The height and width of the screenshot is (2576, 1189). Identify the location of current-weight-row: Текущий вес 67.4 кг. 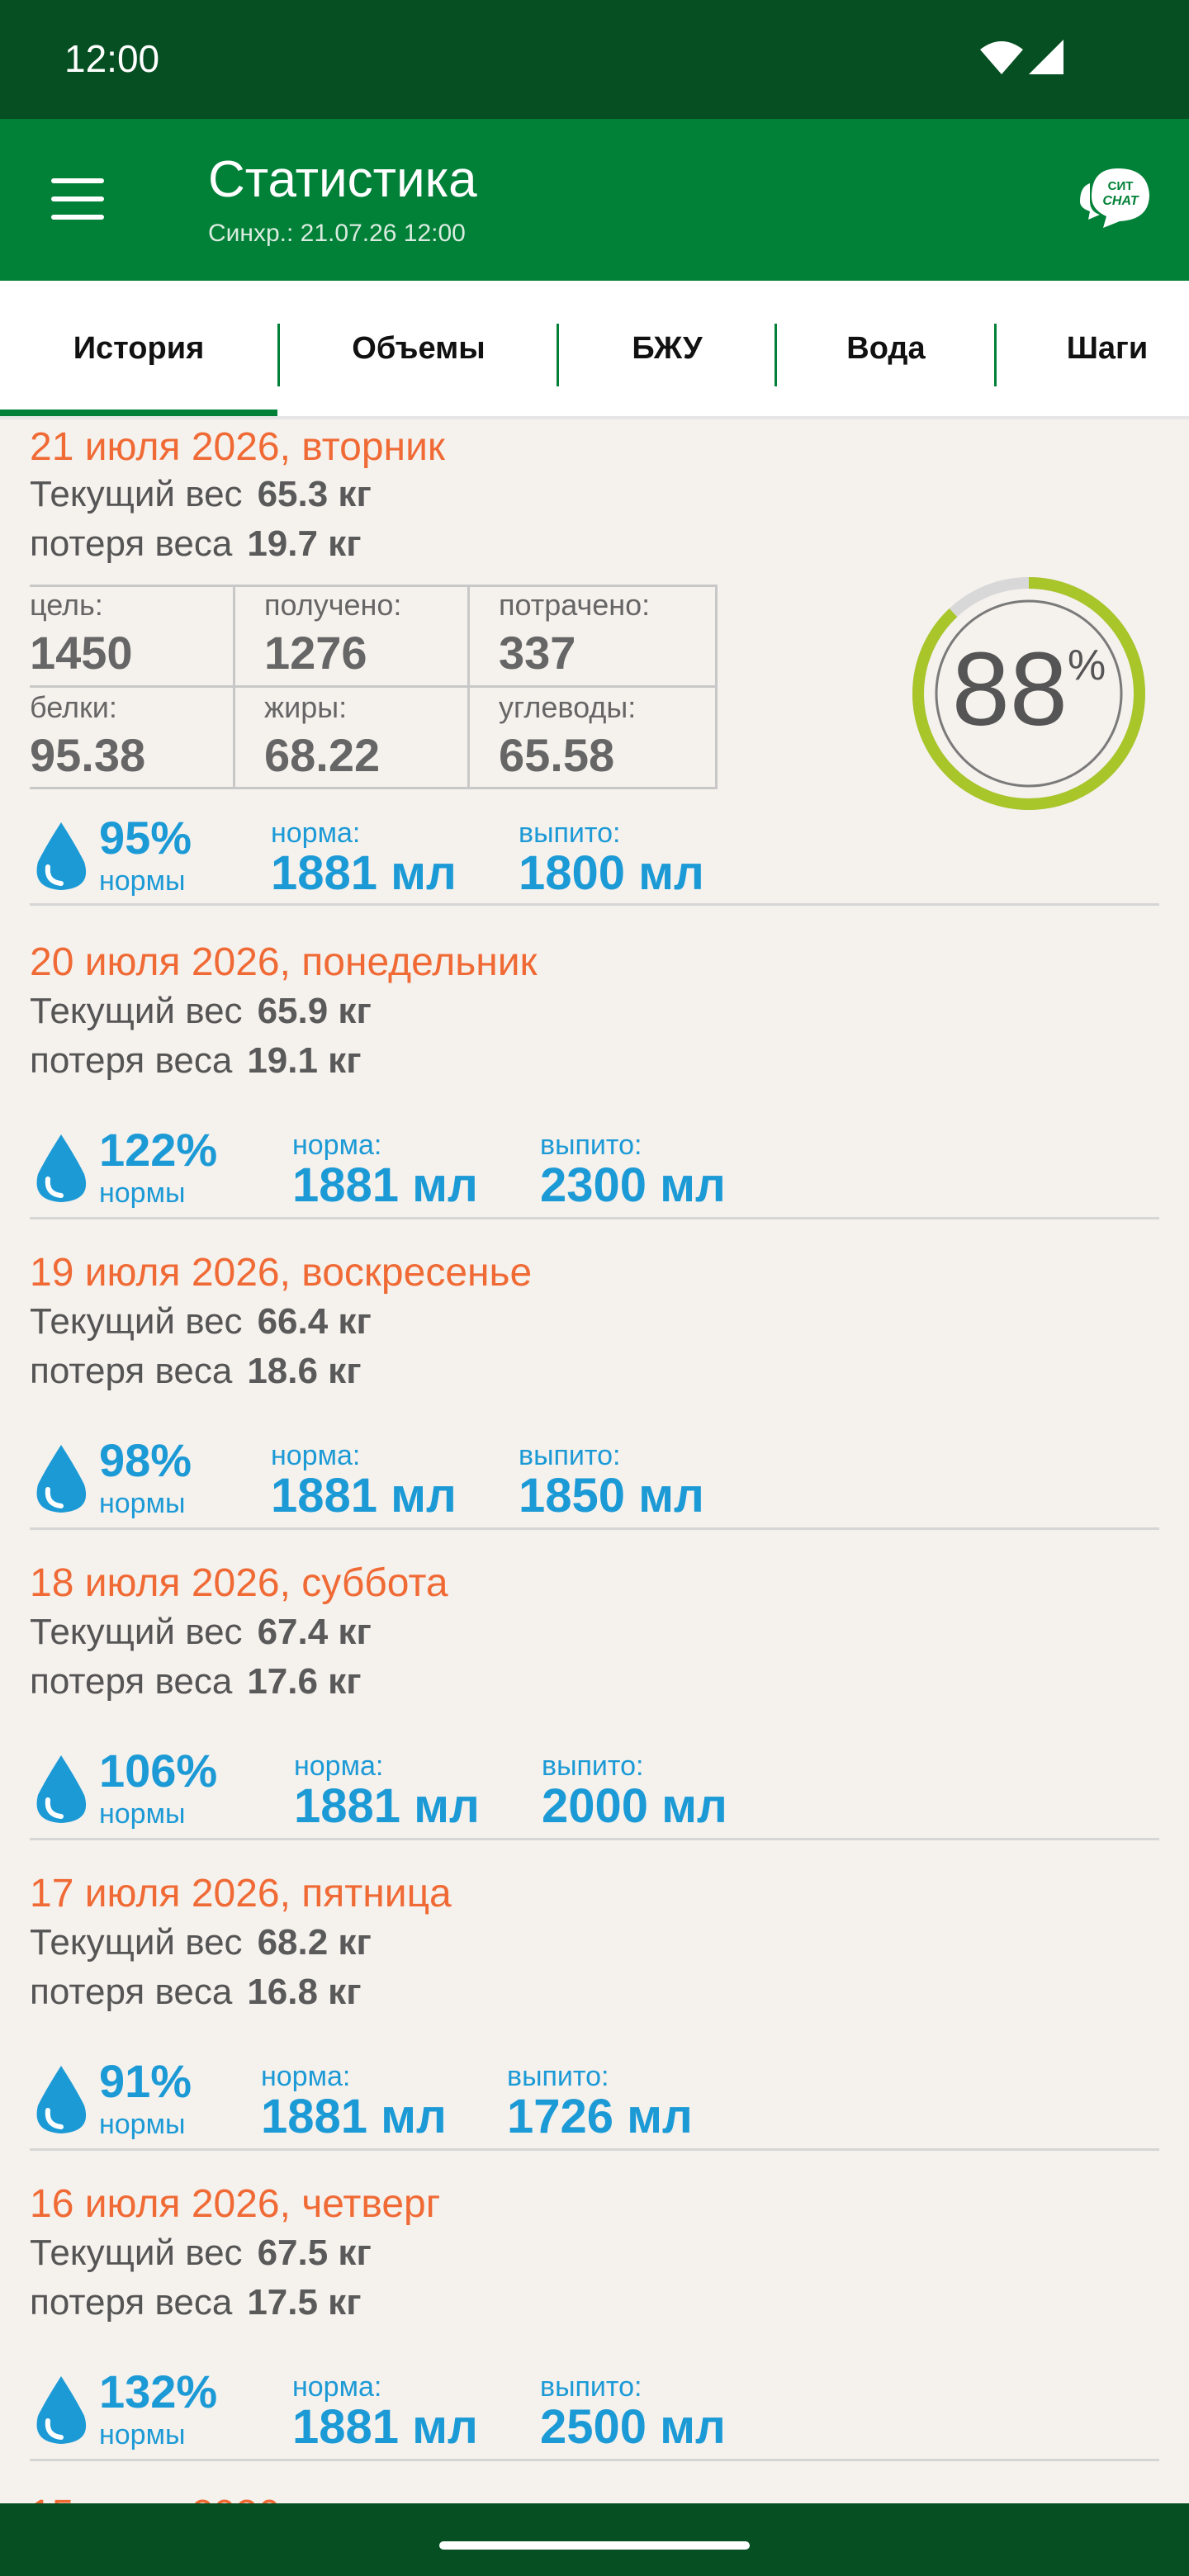
(201, 1632).